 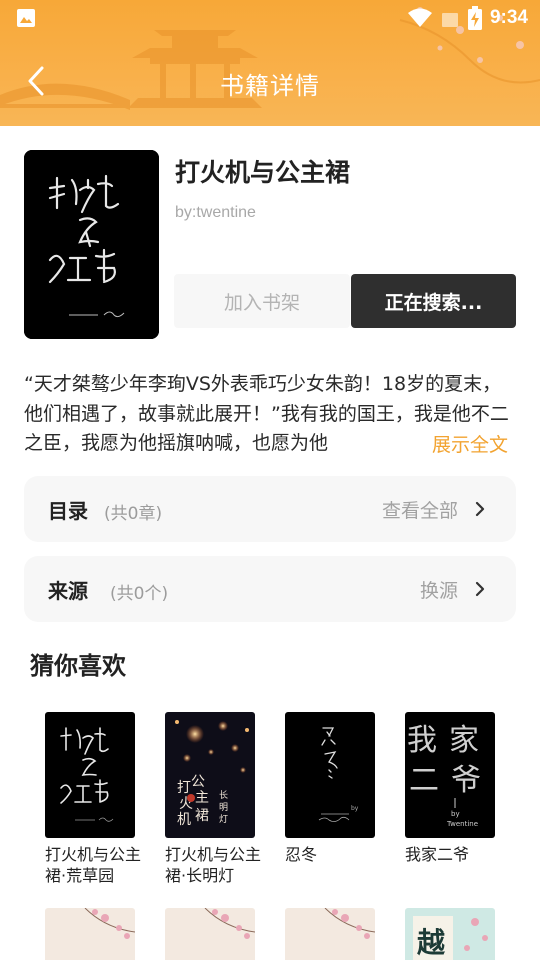 What do you see at coordinates (133, 514) in the screenshot?
I see `catalog-count: (共0章)` at bounding box center [133, 514].